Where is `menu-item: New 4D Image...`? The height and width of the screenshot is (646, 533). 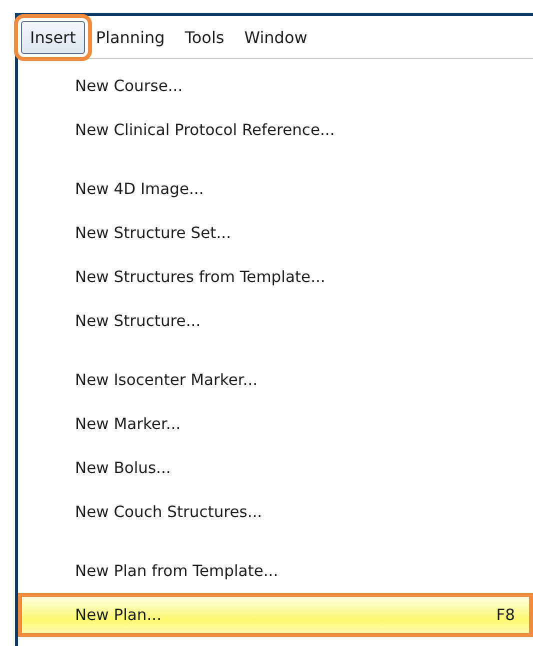
menu-item: New 4D Image... is located at coordinates (275, 189).